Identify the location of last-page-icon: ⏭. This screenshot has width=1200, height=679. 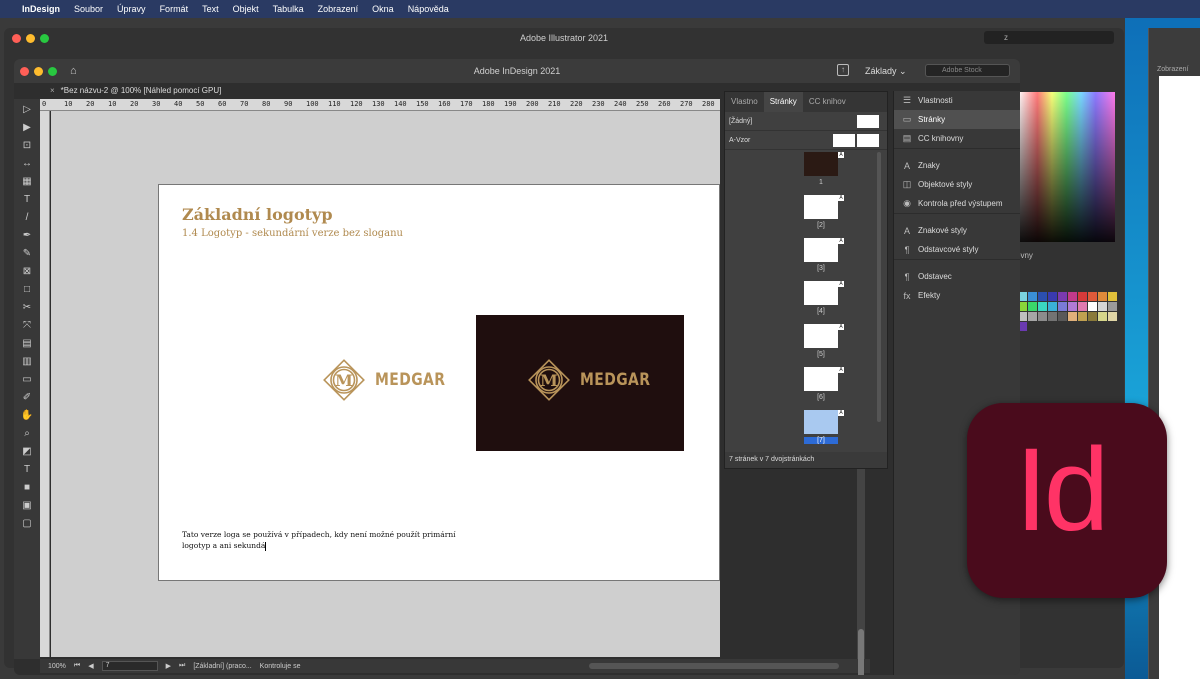
(182, 666).